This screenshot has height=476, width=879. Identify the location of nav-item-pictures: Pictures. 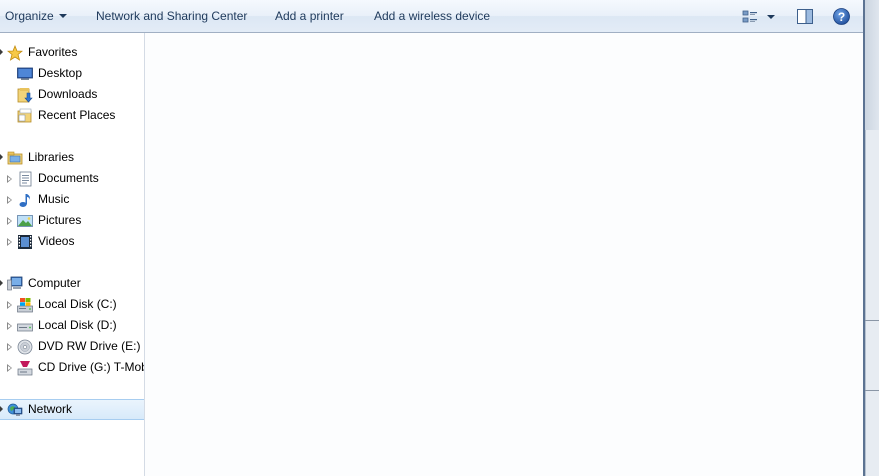
(72, 220).